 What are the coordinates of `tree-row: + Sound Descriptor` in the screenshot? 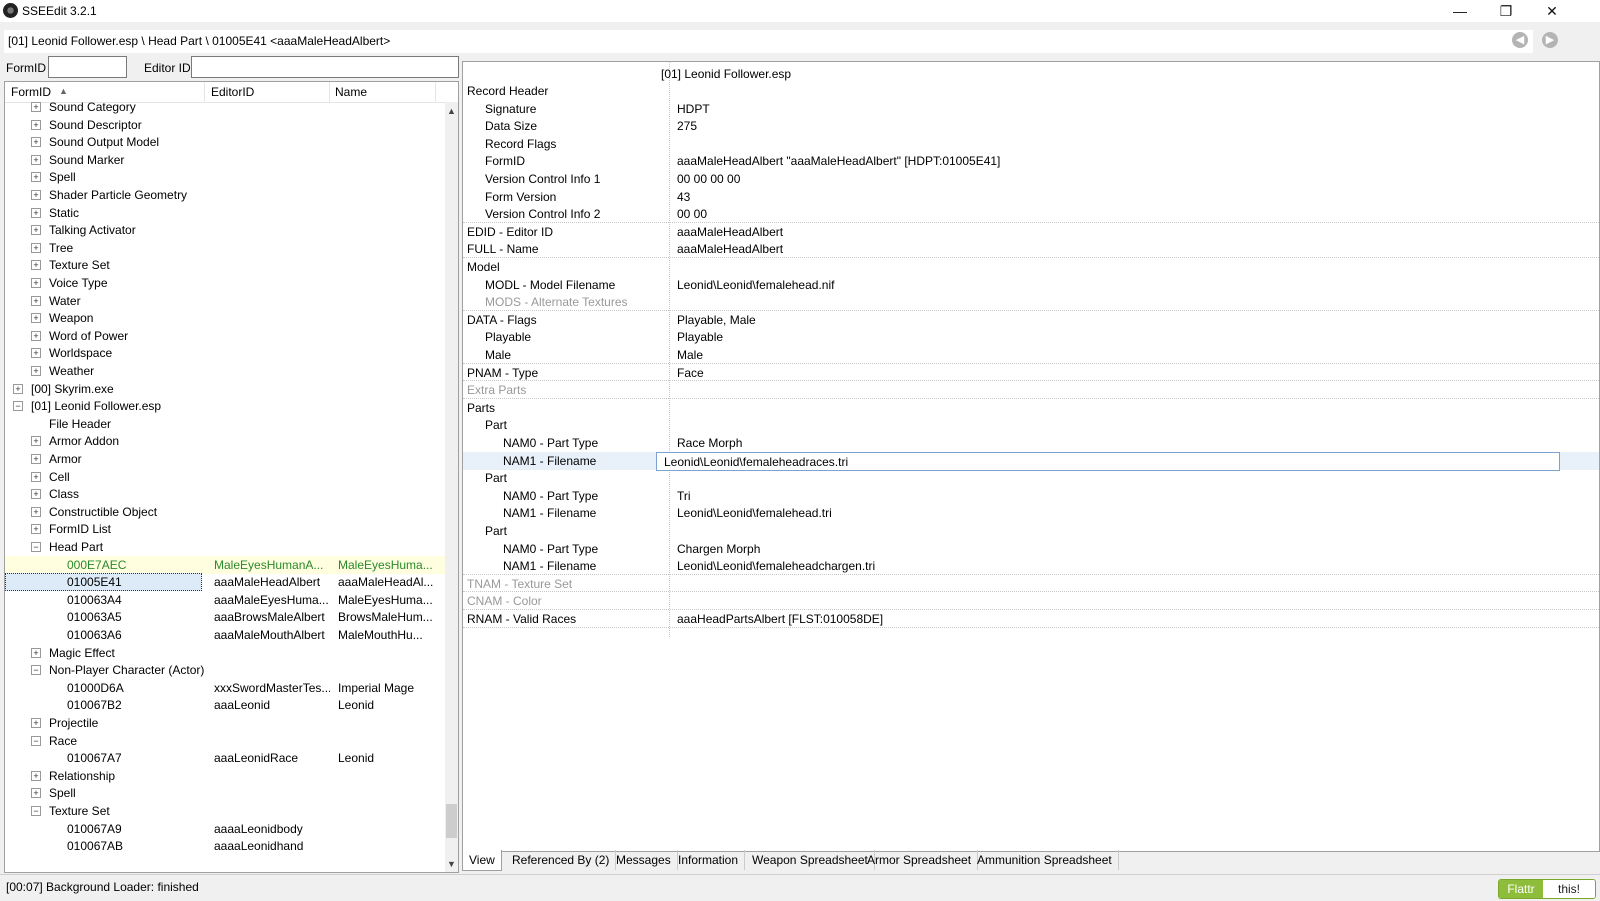 It's located at (225, 125).